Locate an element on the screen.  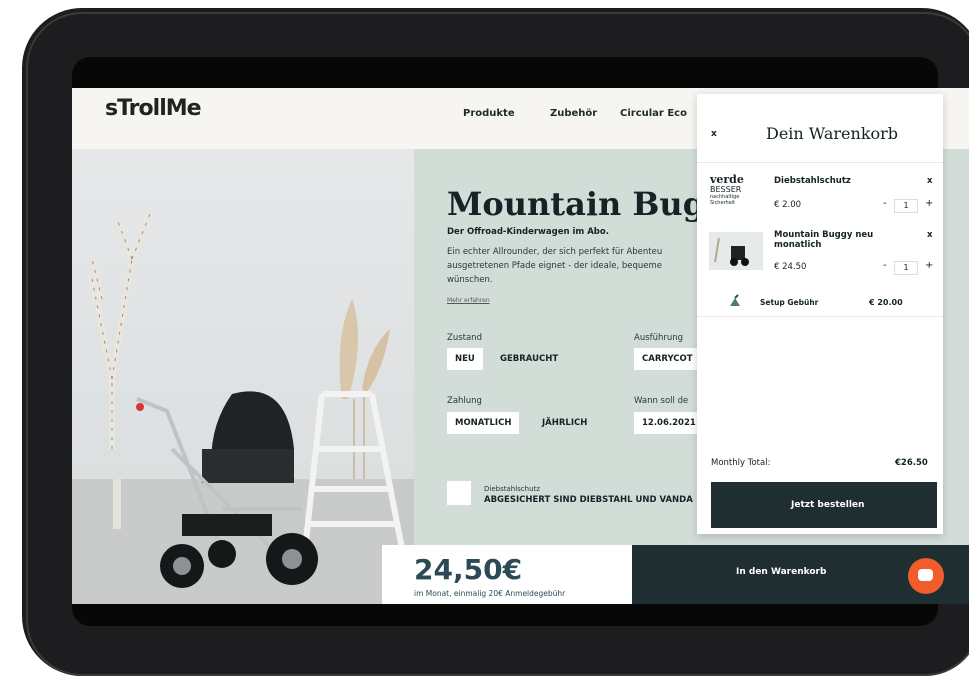
checkout-button: Jetzt bestellen is located at coordinates (824, 505).